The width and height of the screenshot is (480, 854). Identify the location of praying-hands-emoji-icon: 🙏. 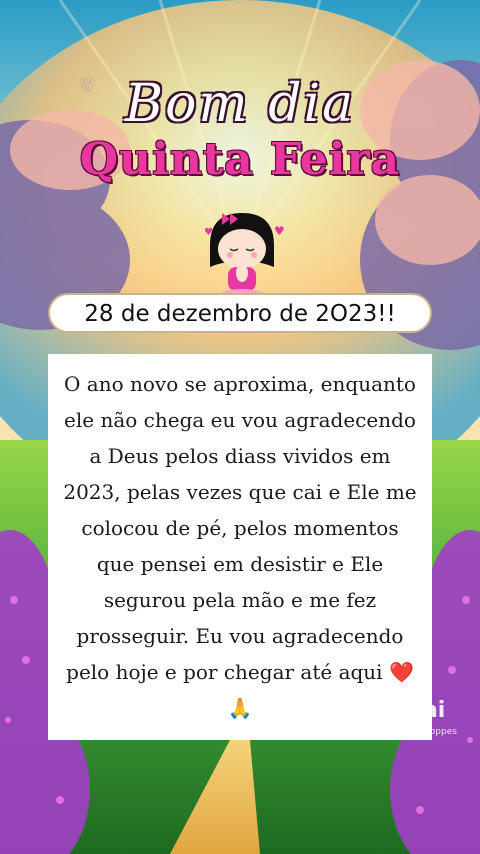
(240, 708).